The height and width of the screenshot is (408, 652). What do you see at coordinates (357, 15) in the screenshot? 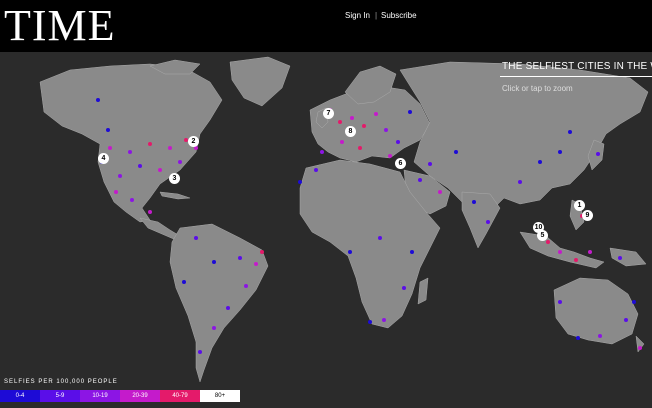
I see `sign-in-link: Sign In` at bounding box center [357, 15].